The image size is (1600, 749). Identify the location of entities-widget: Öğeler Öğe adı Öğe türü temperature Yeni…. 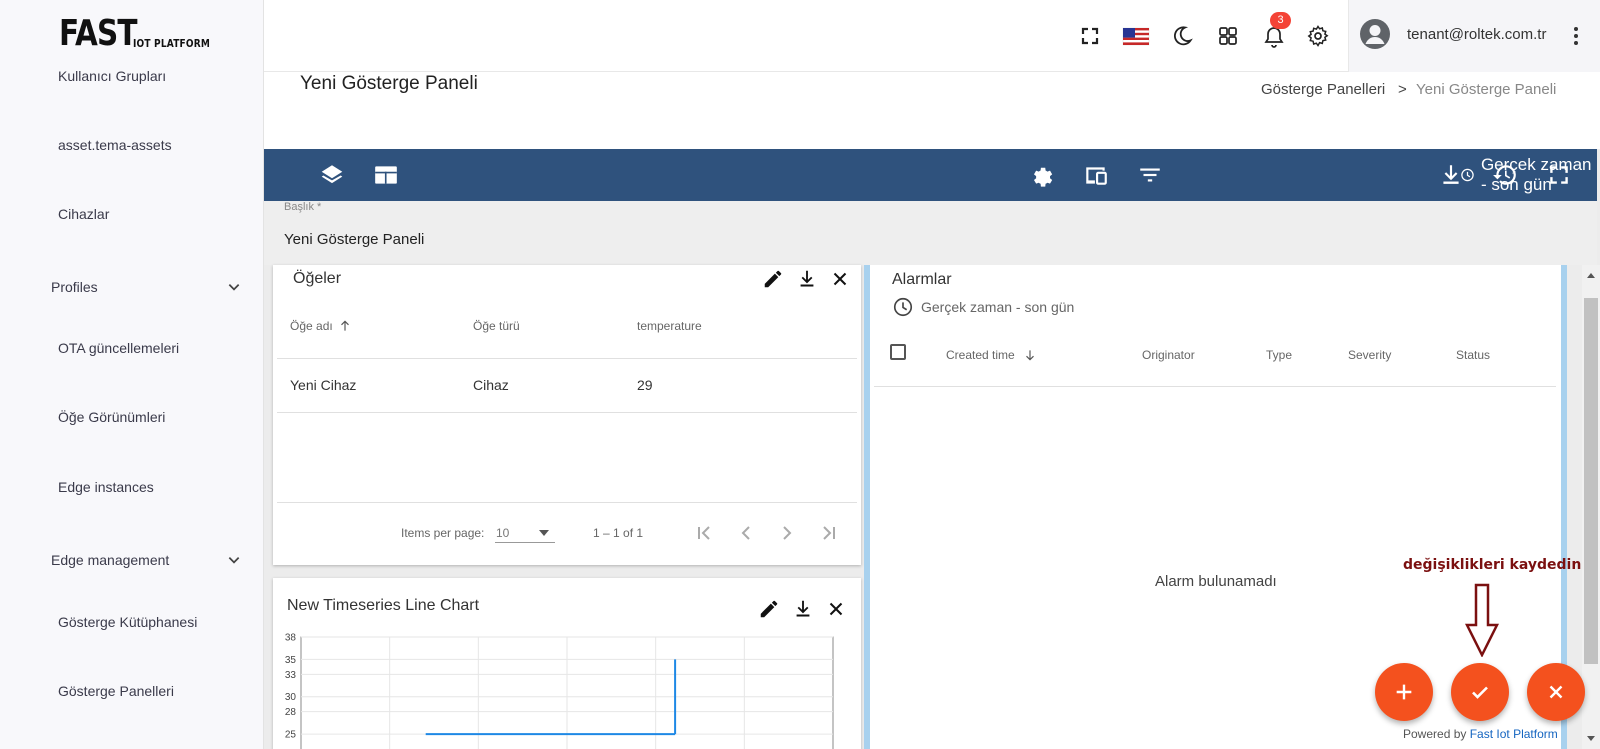
(567, 415).